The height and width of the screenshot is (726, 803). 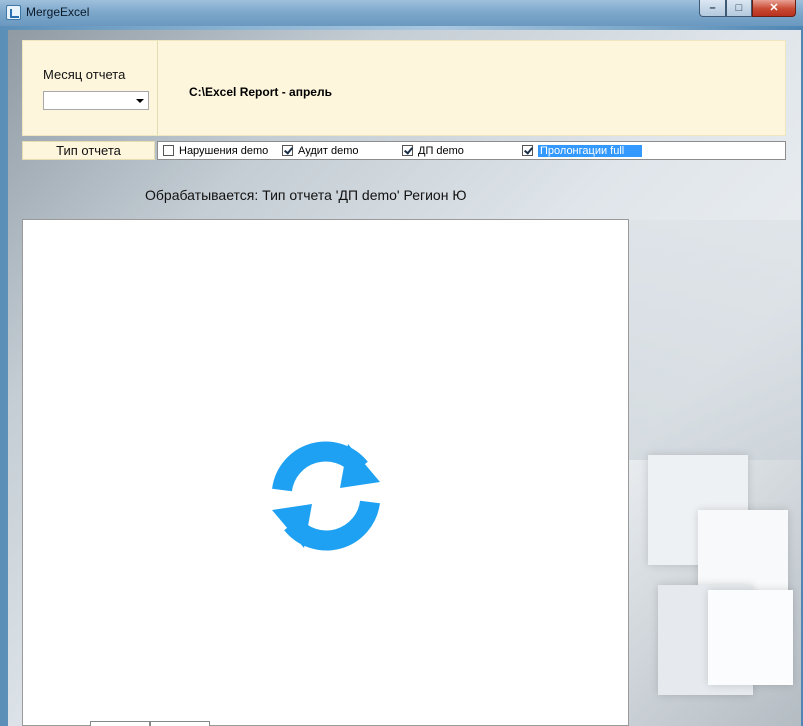 What do you see at coordinates (404, 88) in the screenshot?
I see `report-settings-panel: Месяц отчета C:\Excel Report - апрель` at bounding box center [404, 88].